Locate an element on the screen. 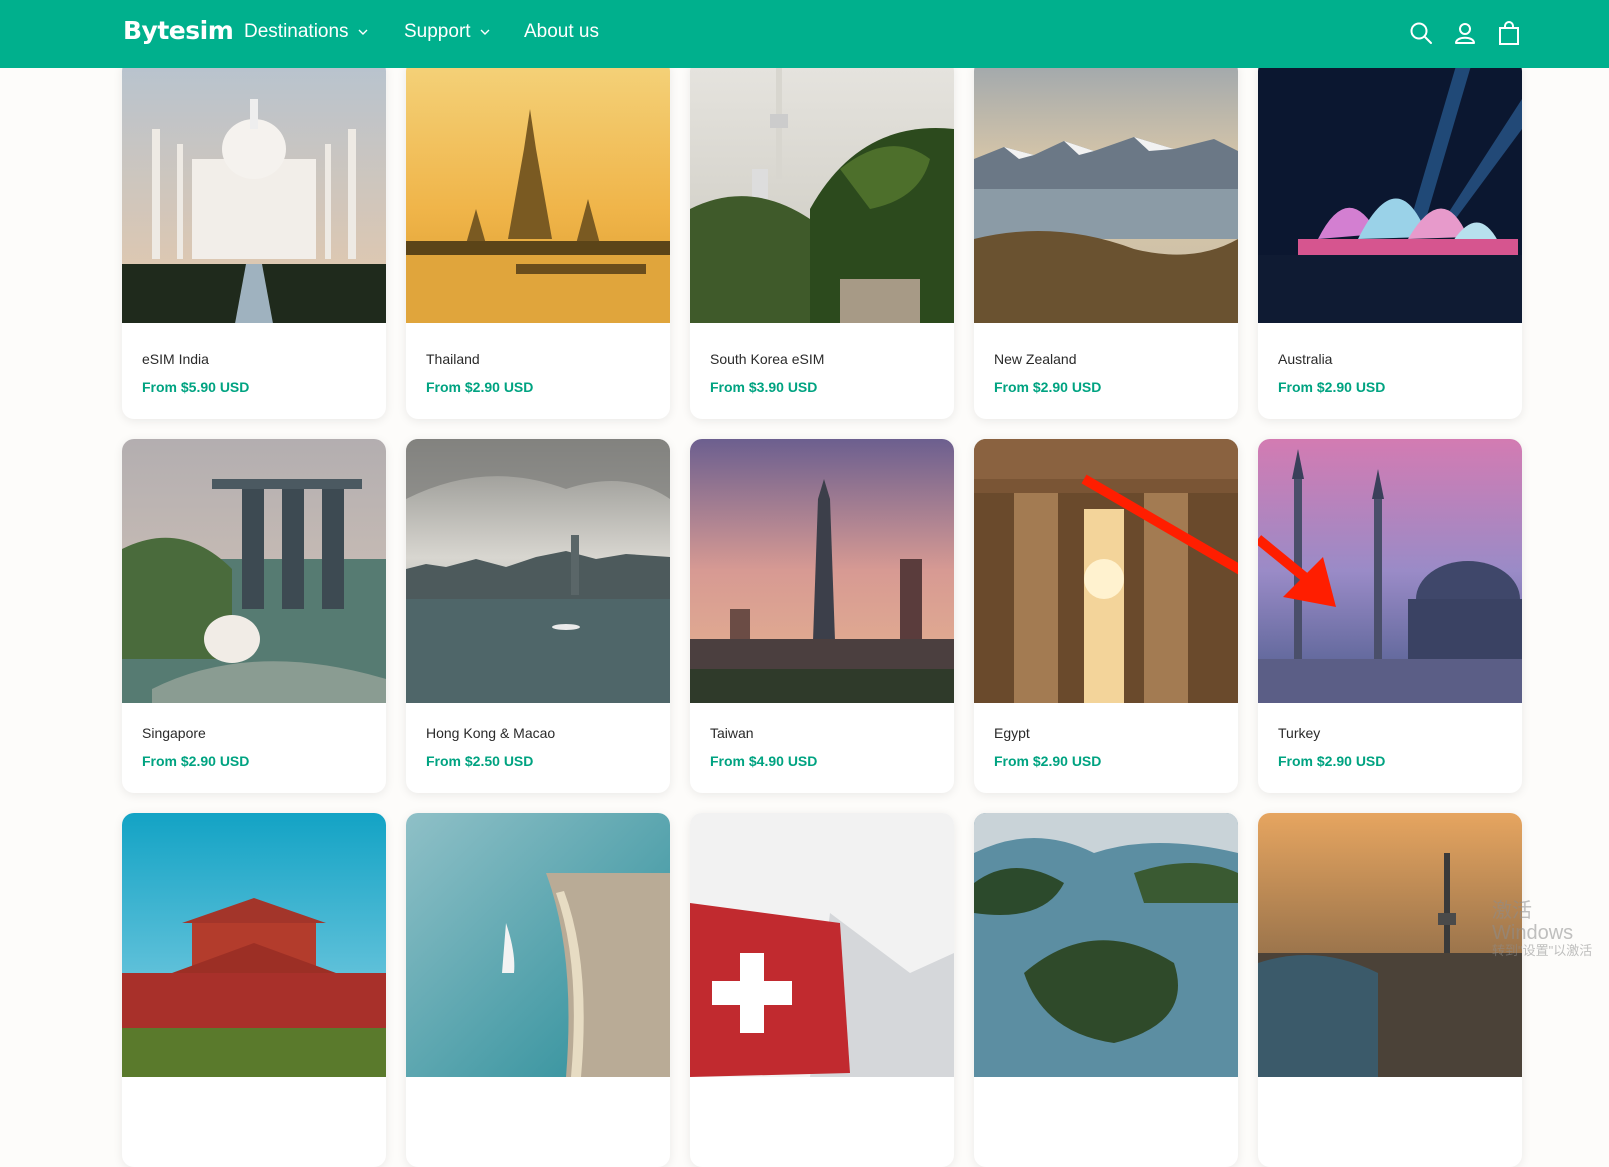  product-image-switzerland is located at coordinates (822, 945).